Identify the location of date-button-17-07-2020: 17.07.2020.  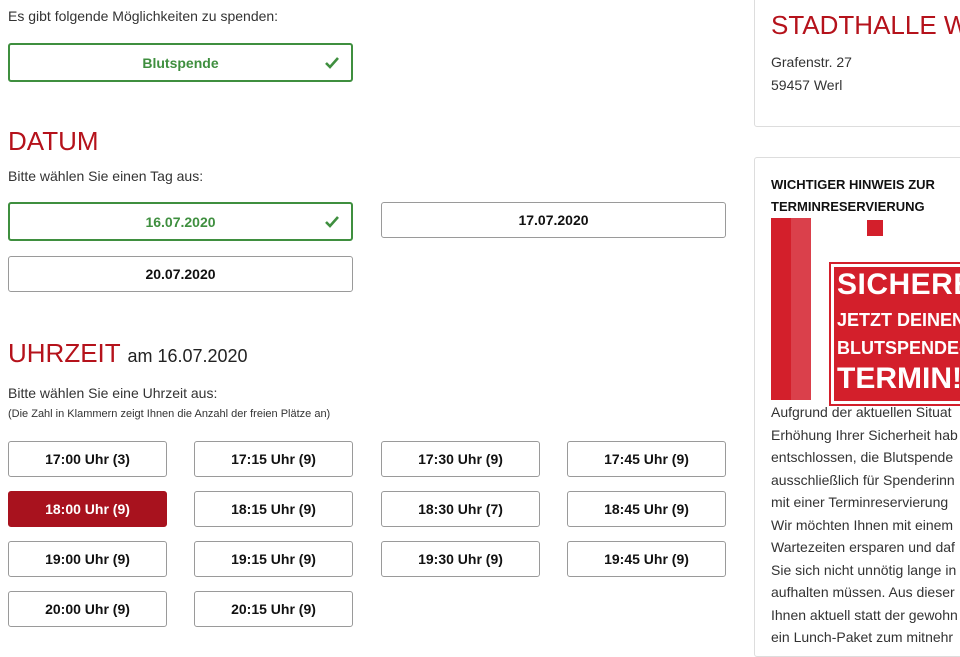
(553, 220).